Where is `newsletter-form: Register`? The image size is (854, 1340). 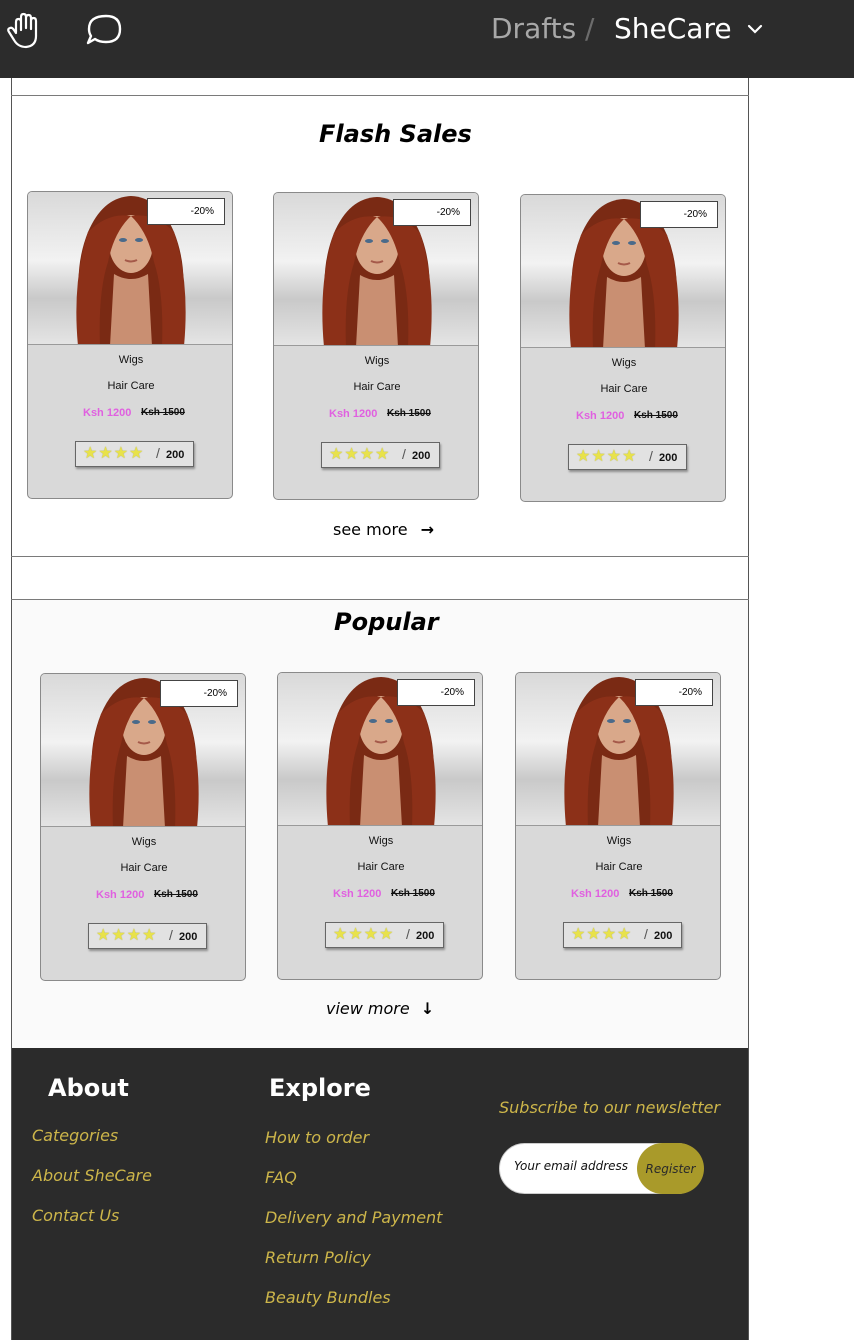
newsletter-form: Register is located at coordinates (601, 1168).